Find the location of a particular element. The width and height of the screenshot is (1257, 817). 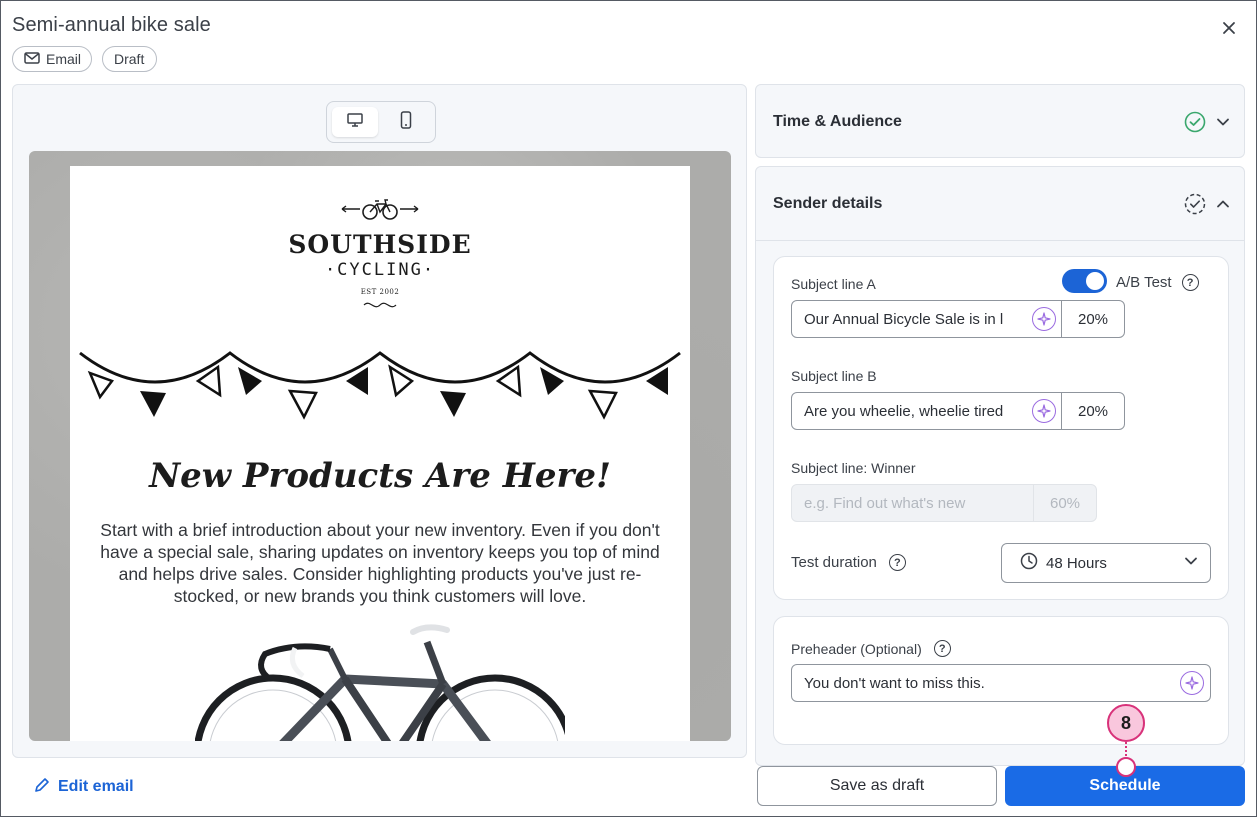

subject-a-input: Our Annual Bicycle Sale is in l is located at coordinates (927, 319).